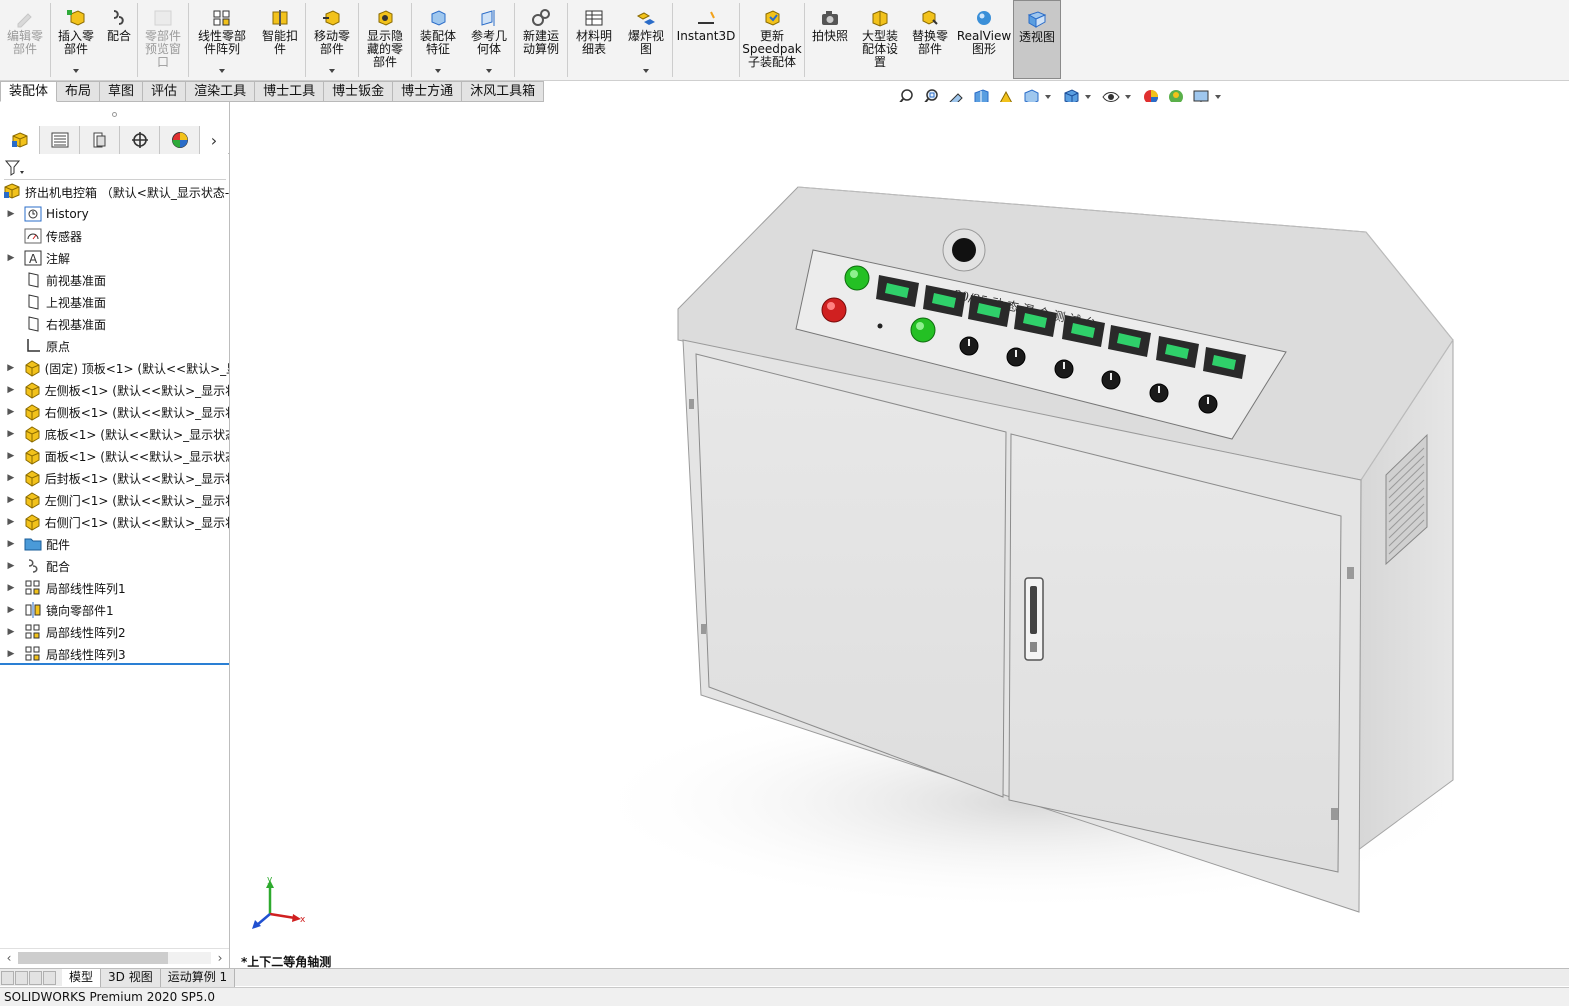 The width and height of the screenshot is (1569, 1006). What do you see at coordinates (25, 39) in the screenshot?
I see `ribbon-button-0: 编辑零 部件` at bounding box center [25, 39].